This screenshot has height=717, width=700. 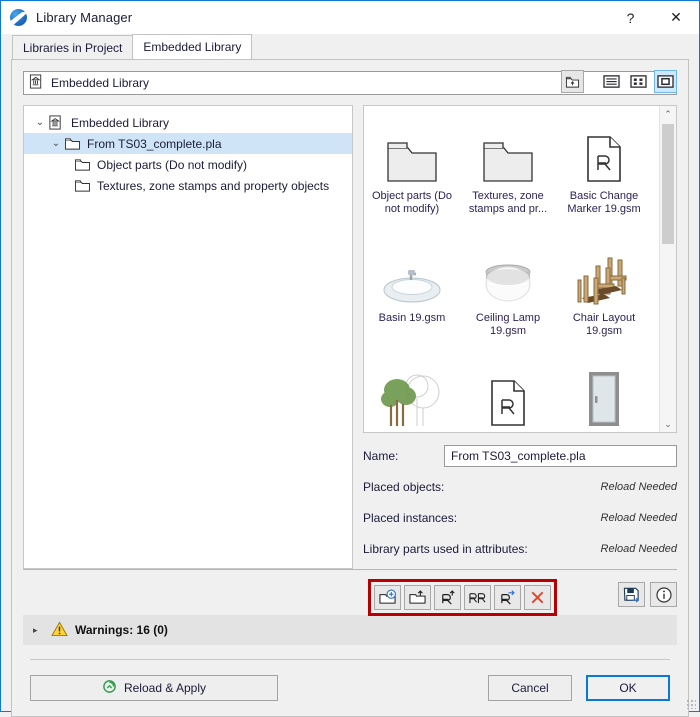 What do you see at coordinates (631, 594) in the screenshot?
I see `save-as-button` at bounding box center [631, 594].